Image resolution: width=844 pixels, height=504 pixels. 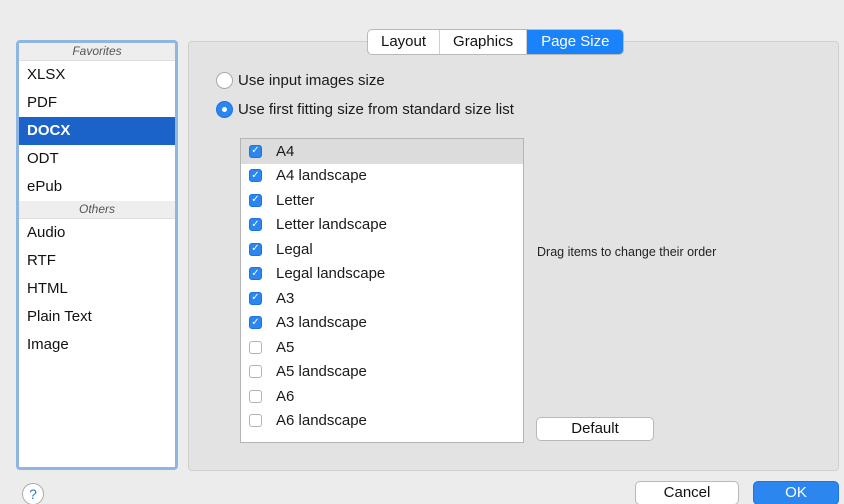 What do you see at coordinates (796, 492) in the screenshot?
I see `ok-button: OK` at bounding box center [796, 492].